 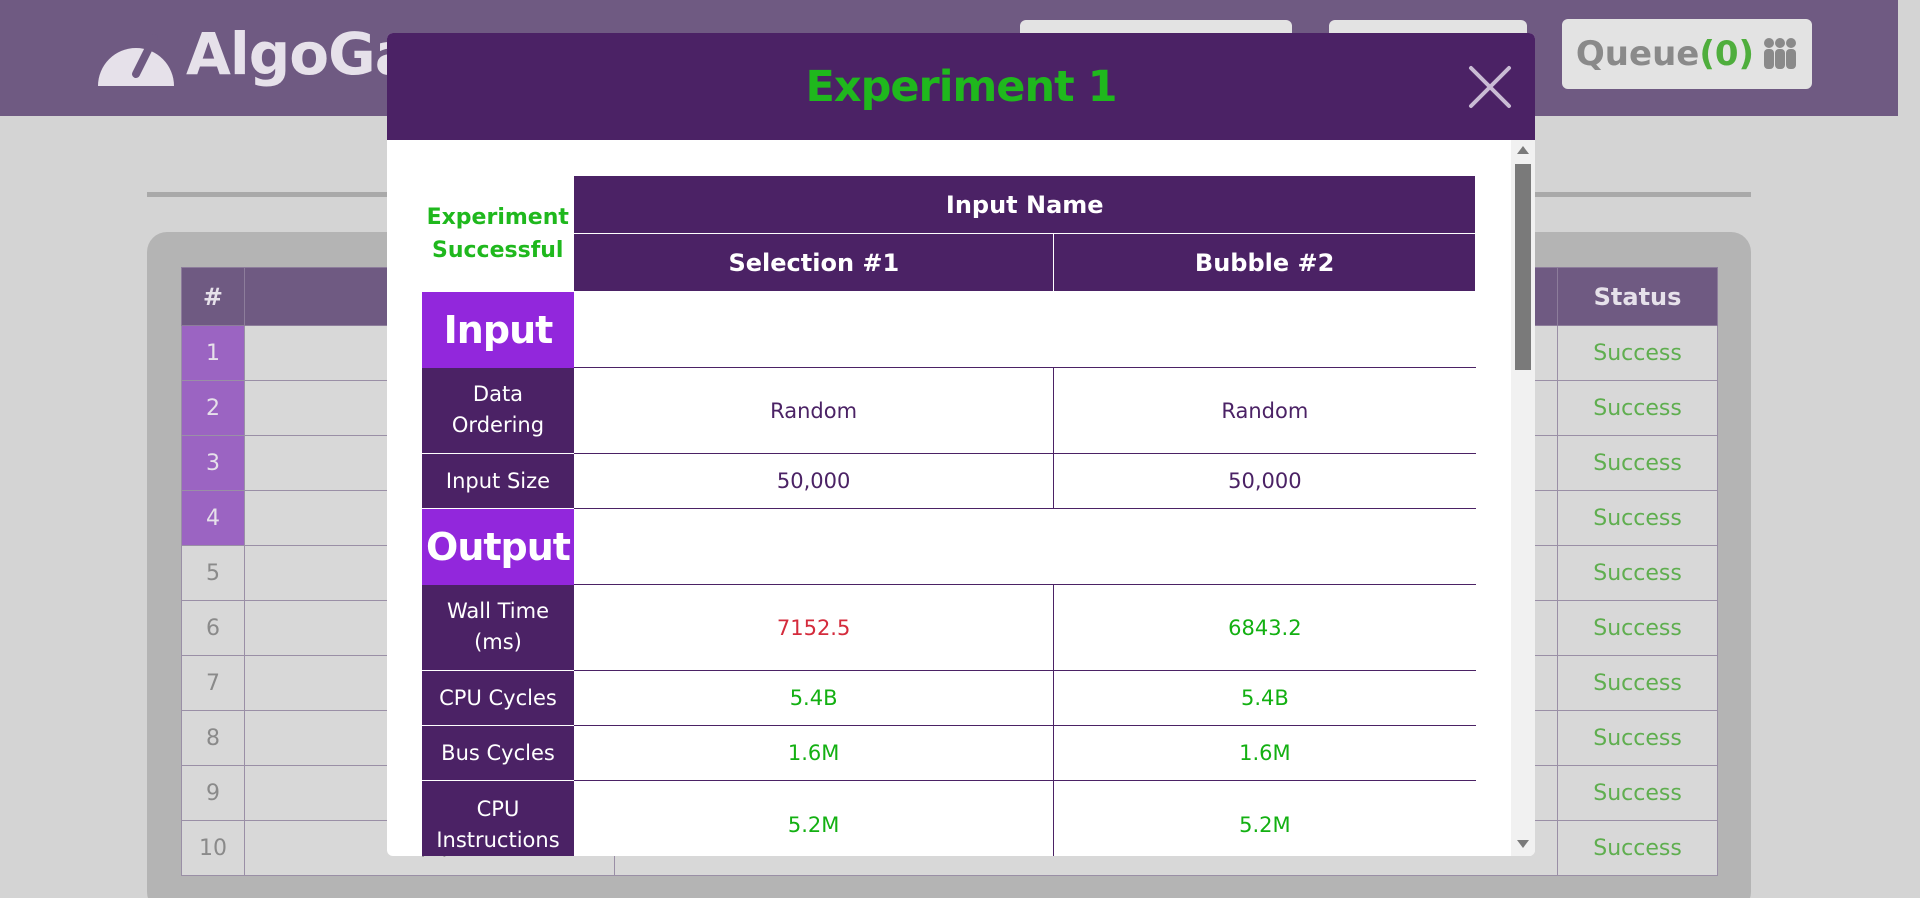 What do you see at coordinates (213, 518) in the screenshot?
I see `row-index: 4` at bounding box center [213, 518].